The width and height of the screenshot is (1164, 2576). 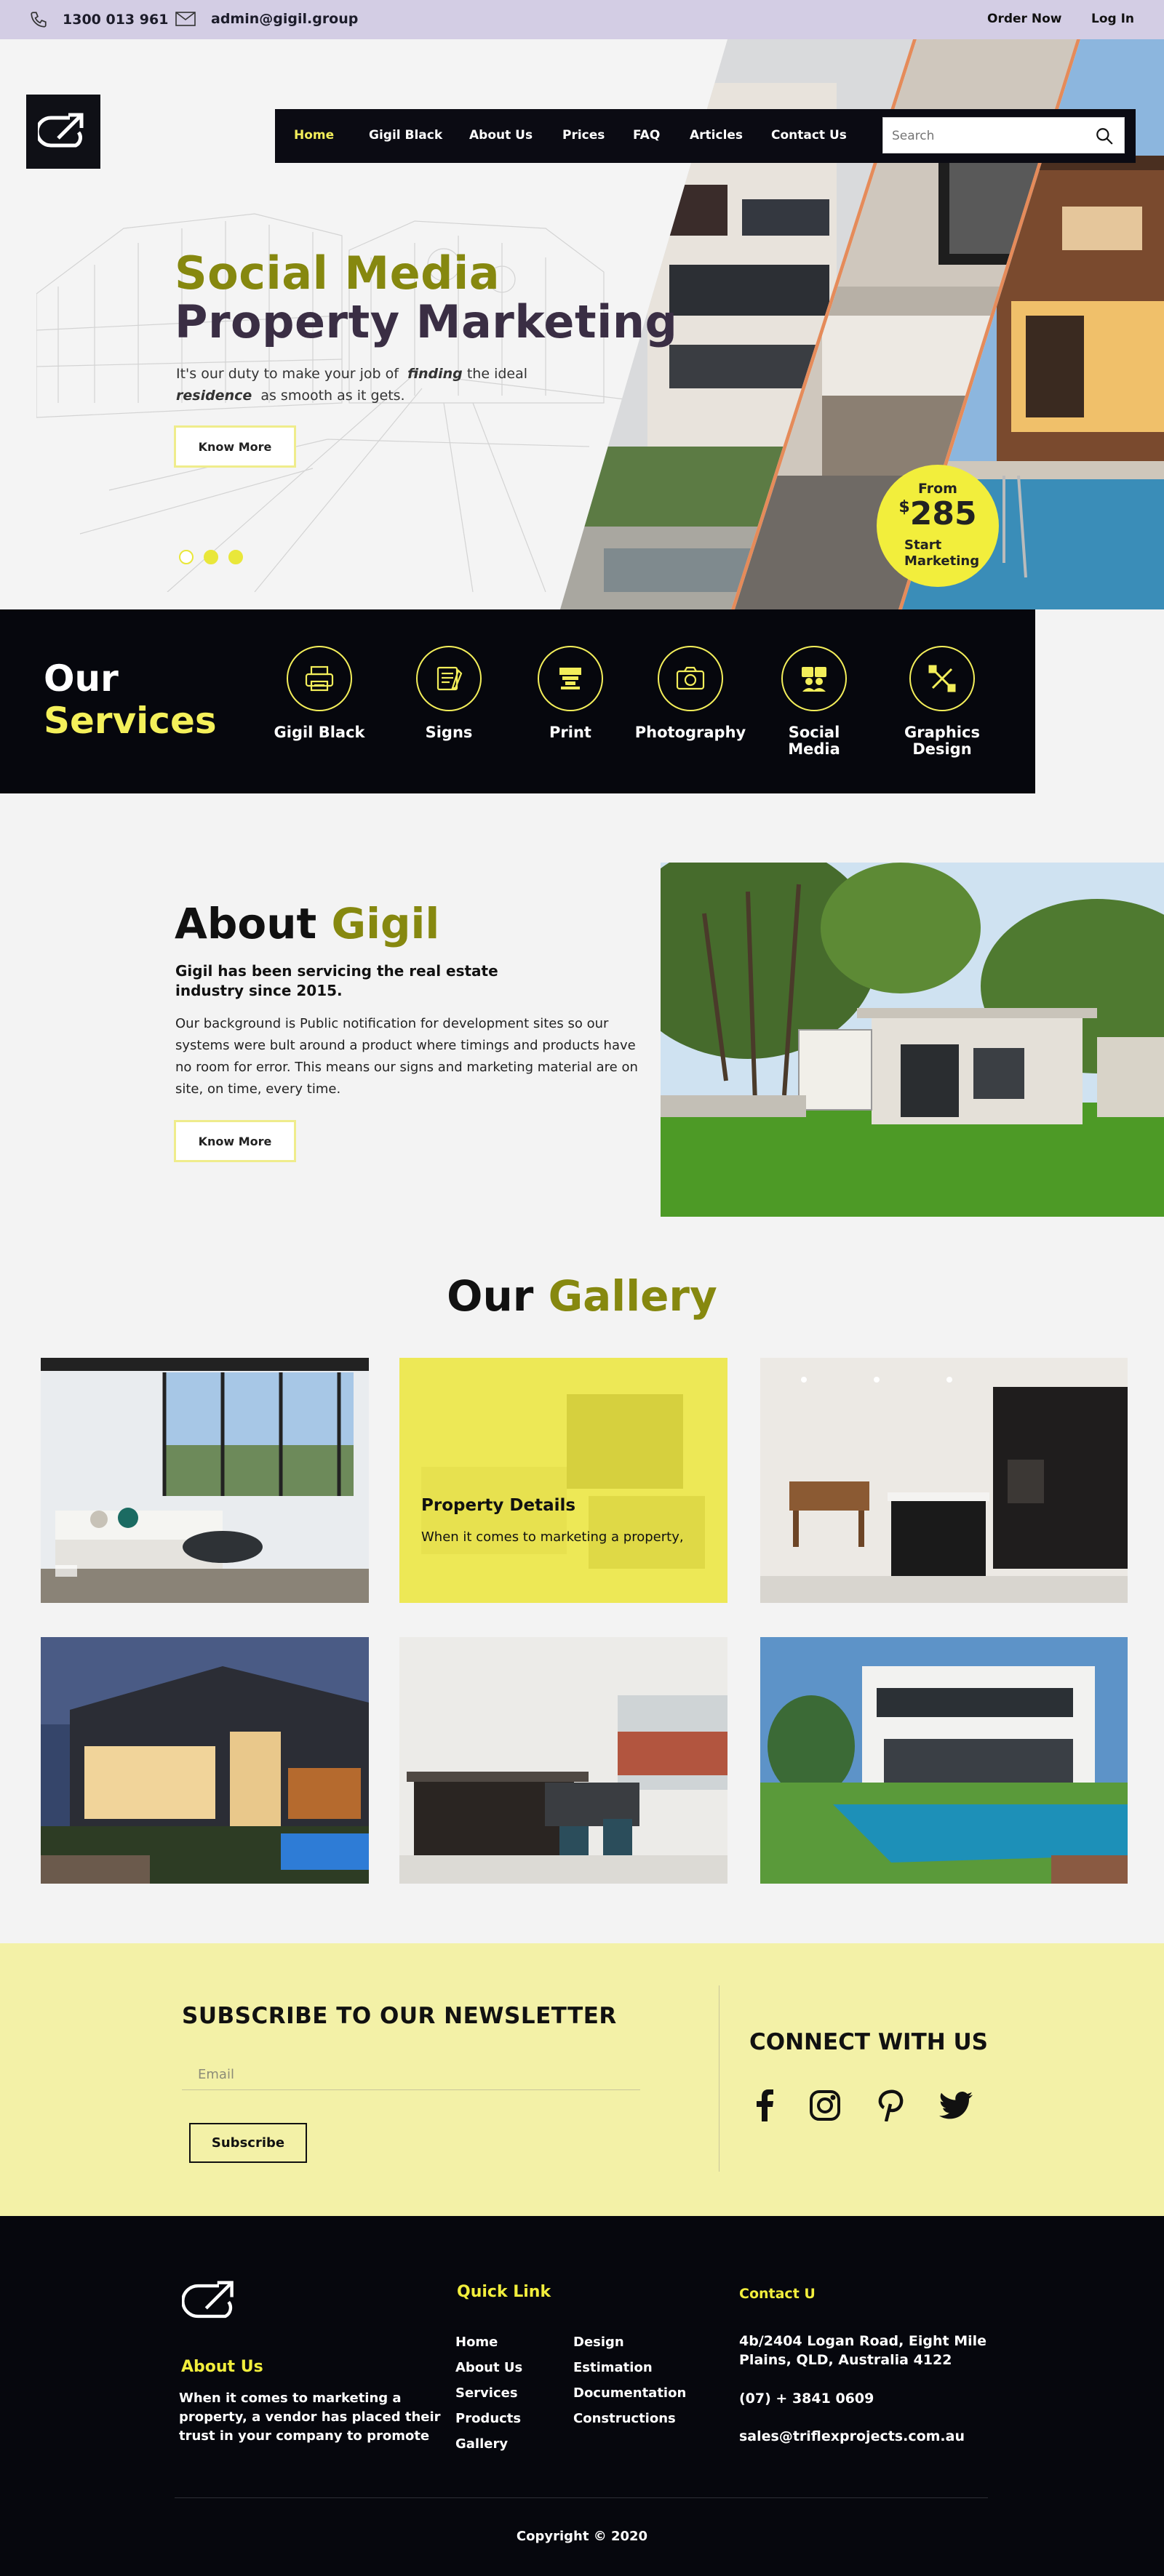 What do you see at coordinates (39, 20) in the screenshot?
I see `phone-icon` at bounding box center [39, 20].